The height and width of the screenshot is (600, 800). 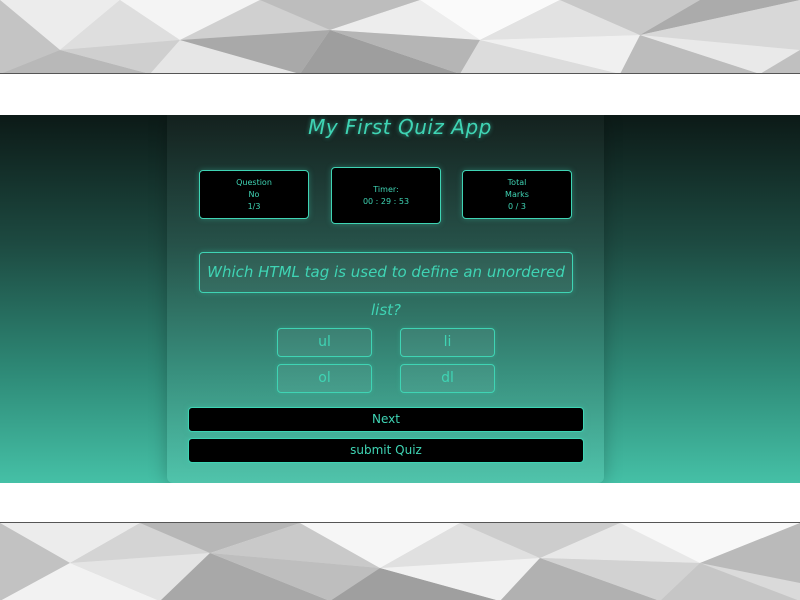 What do you see at coordinates (324, 342) in the screenshot?
I see `option-ul-button: ul` at bounding box center [324, 342].